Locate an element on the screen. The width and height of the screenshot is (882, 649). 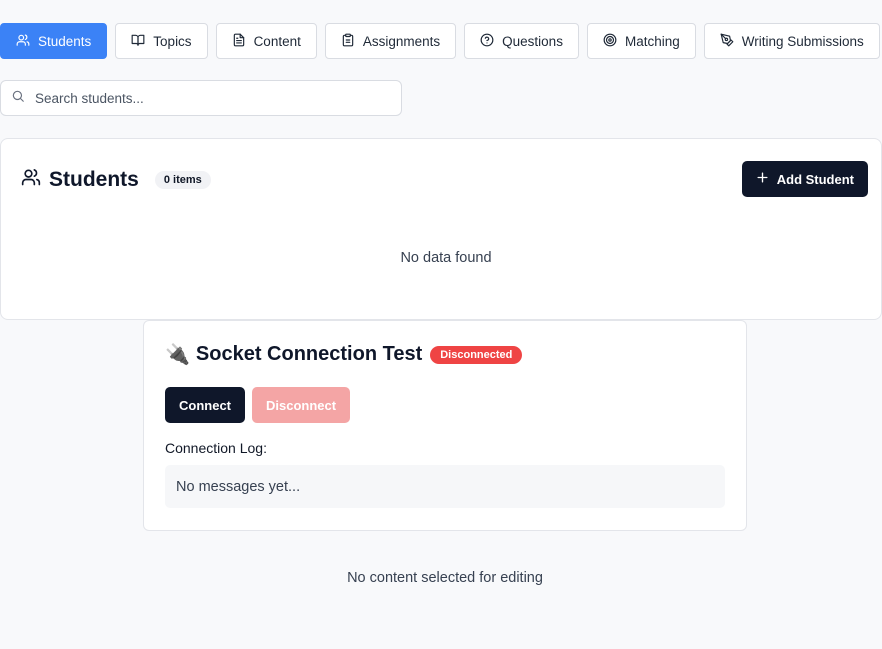
tab-matching: Matching is located at coordinates (641, 41).